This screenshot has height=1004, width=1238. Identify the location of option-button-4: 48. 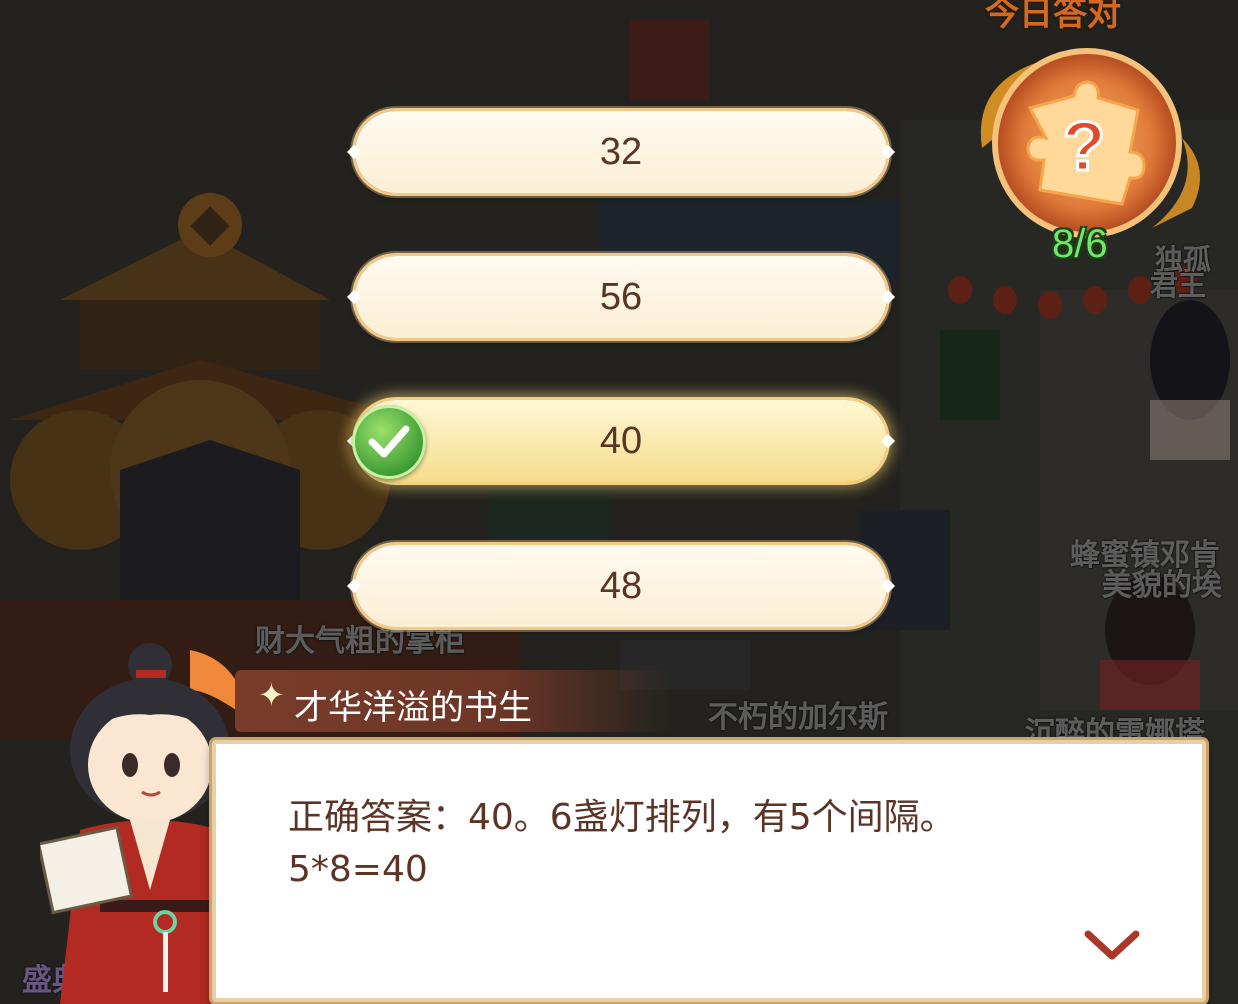
(621, 586).